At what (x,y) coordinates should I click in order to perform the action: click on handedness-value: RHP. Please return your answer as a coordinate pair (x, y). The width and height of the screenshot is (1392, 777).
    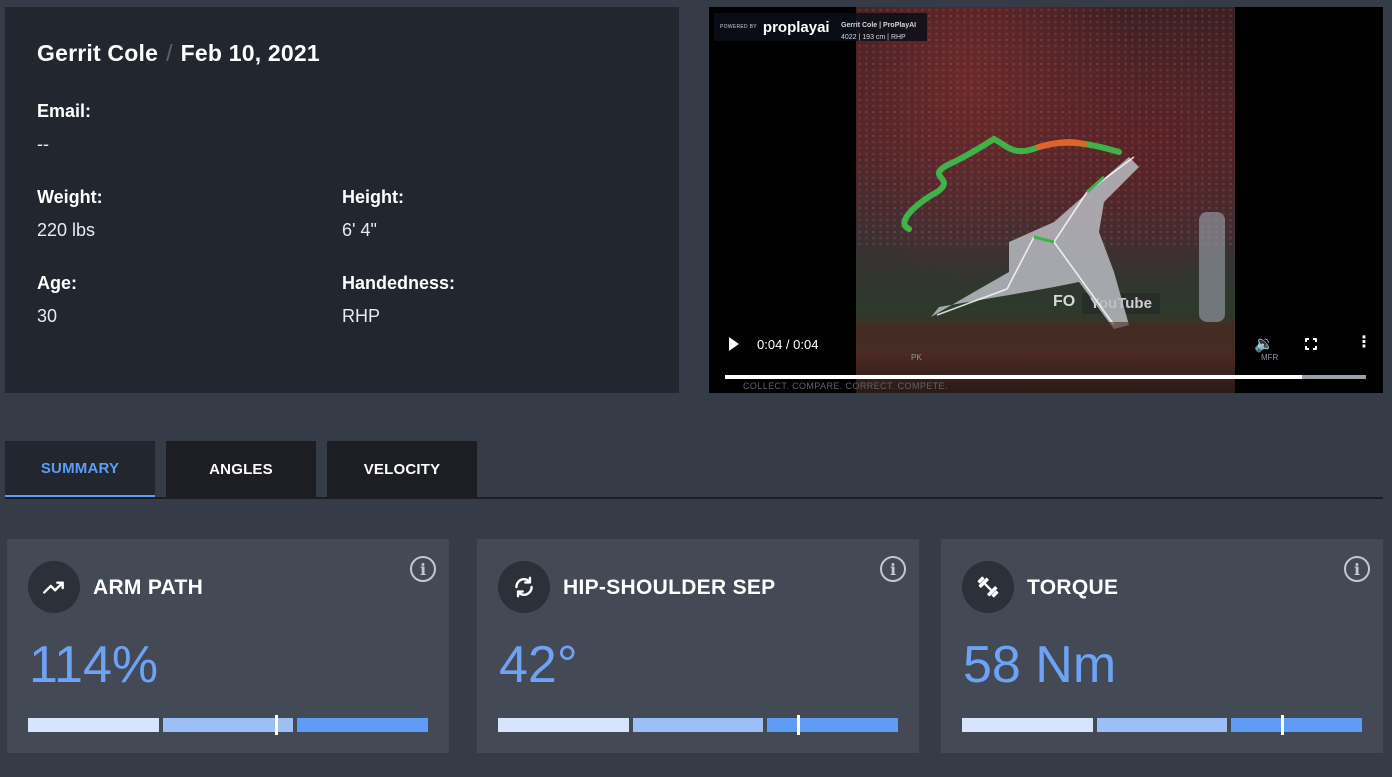
    Looking at the image, I should click on (361, 316).